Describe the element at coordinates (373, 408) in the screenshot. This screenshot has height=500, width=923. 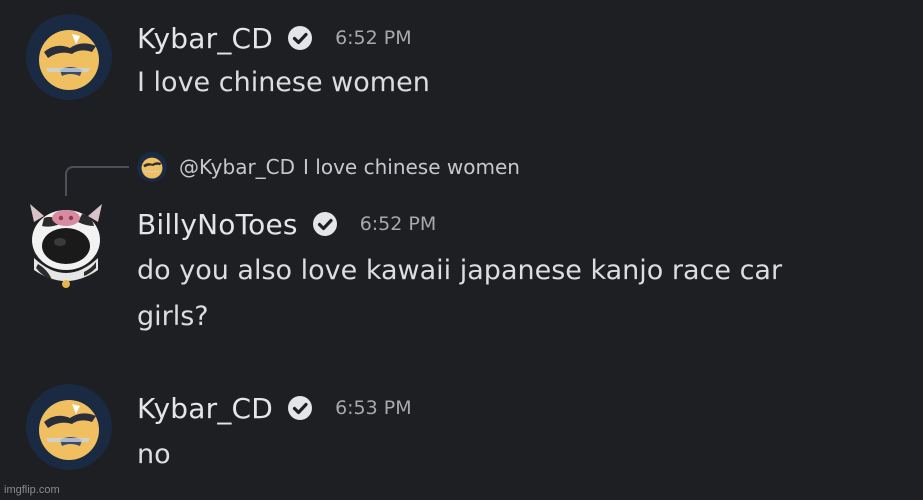
I see `timestamp: 6:53 PM` at that location.